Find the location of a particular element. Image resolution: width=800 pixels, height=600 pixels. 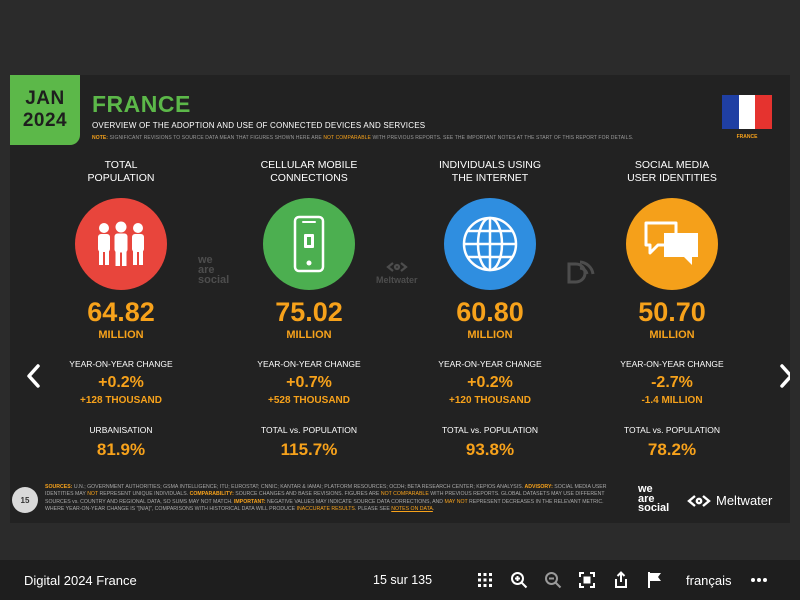

share-button is located at coordinates (621, 580).